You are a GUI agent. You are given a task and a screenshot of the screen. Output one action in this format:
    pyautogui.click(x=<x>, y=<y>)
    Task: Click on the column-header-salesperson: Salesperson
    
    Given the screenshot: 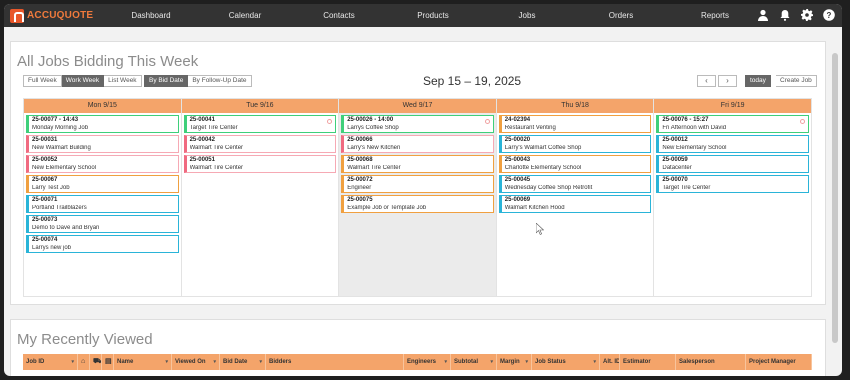 What is the action you would take?
    pyautogui.click(x=711, y=362)
    